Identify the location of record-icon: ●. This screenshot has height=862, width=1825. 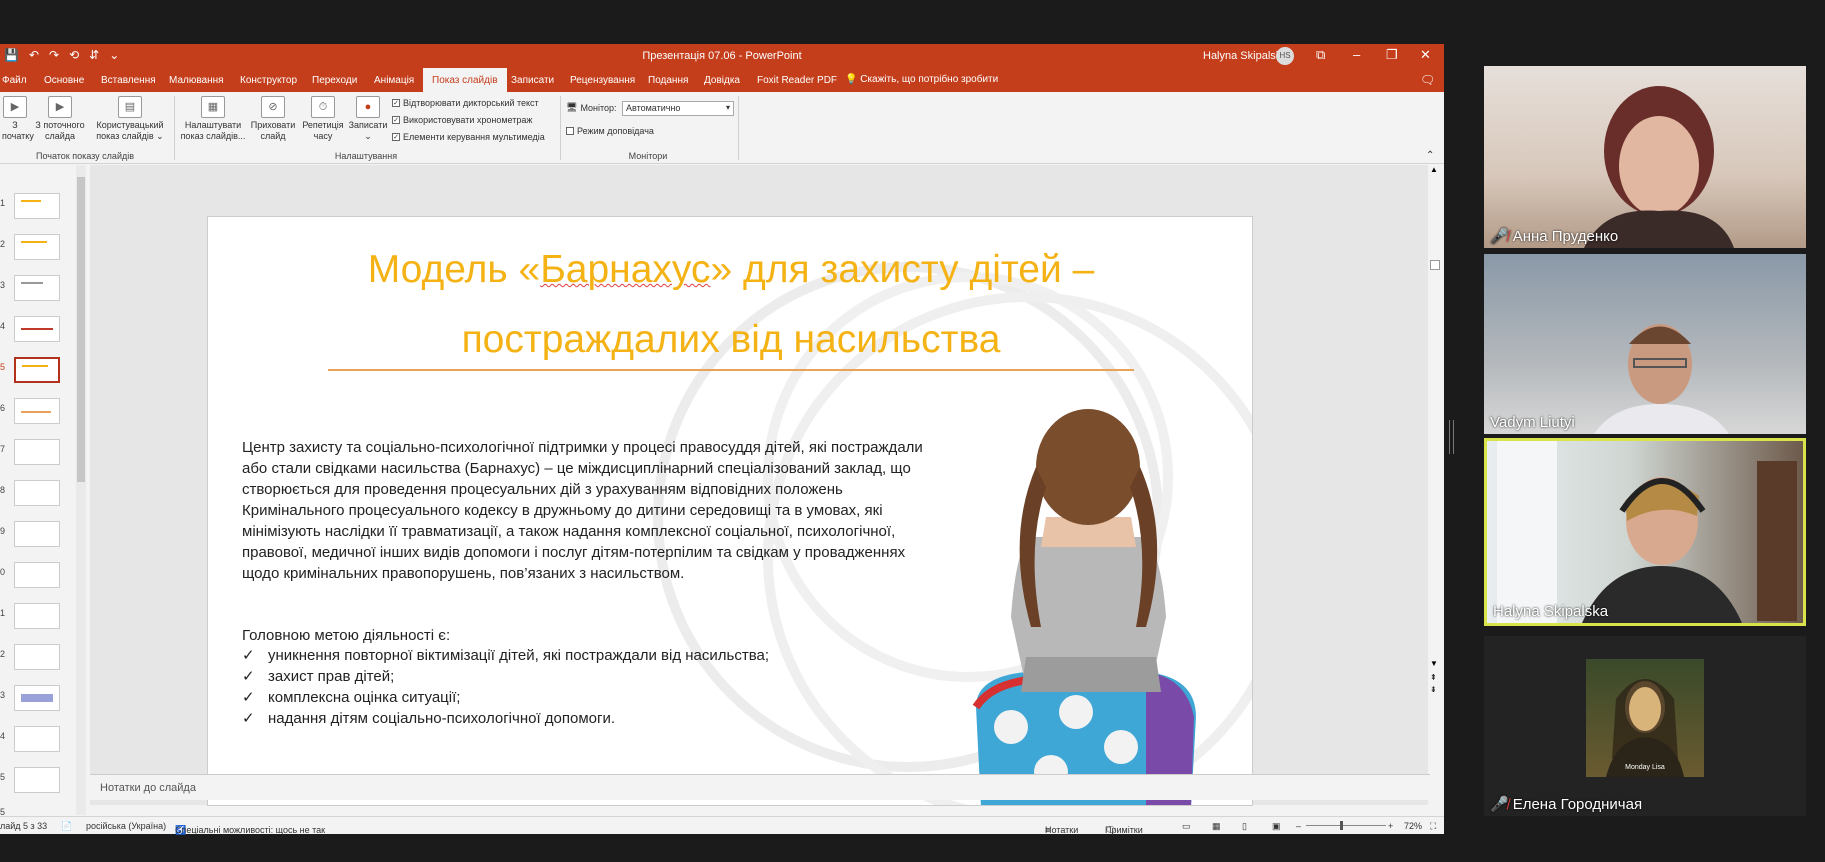
(368, 107).